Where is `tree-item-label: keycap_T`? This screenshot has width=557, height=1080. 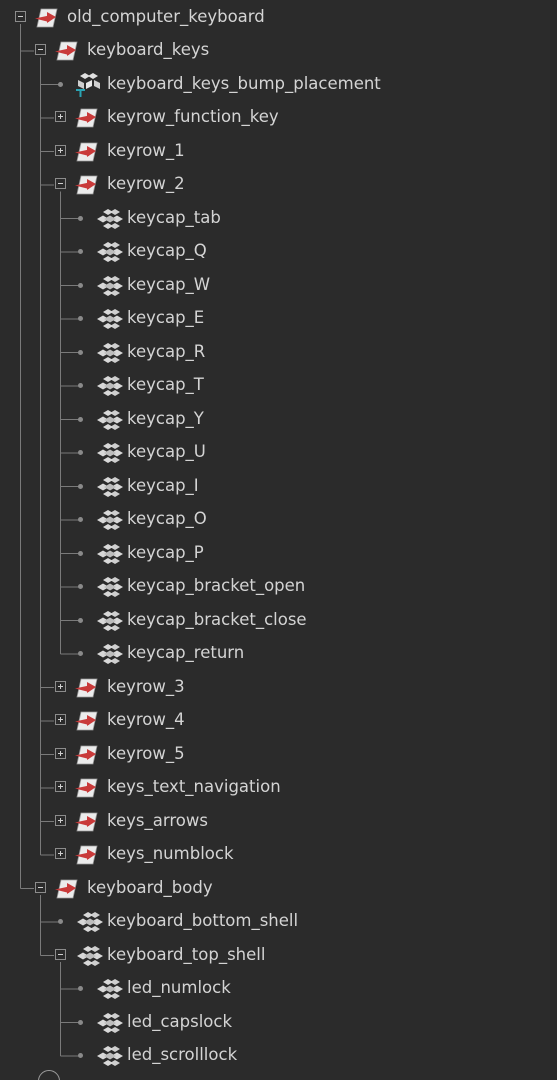
tree-item-label: keycap_T is located at coordinates (165, 384).